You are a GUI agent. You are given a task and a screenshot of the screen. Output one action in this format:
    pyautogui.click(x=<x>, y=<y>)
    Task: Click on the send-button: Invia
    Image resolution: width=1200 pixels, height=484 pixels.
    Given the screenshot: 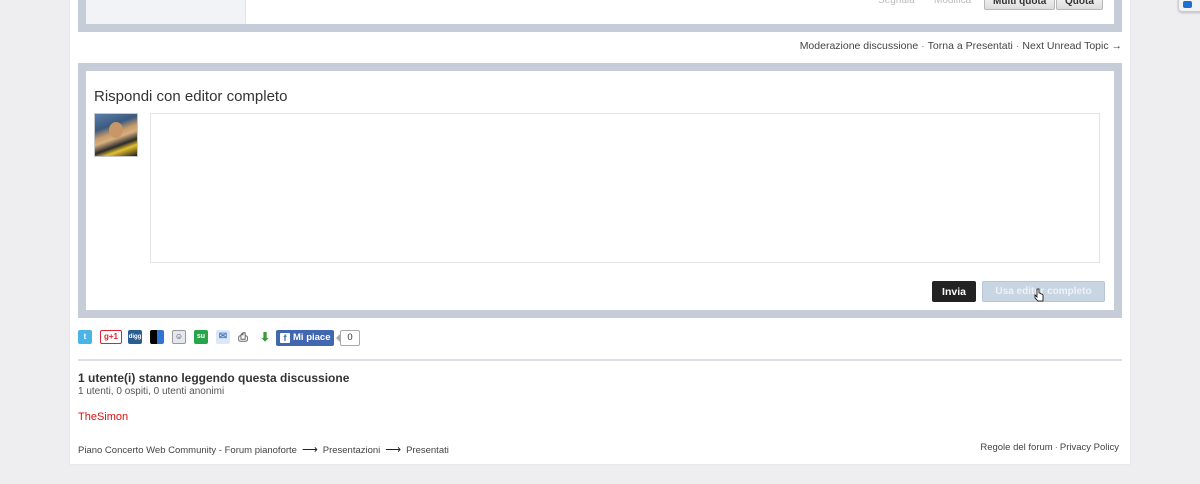 What is the action you would take?
    pyautogui.click(x=954, y=291)
    